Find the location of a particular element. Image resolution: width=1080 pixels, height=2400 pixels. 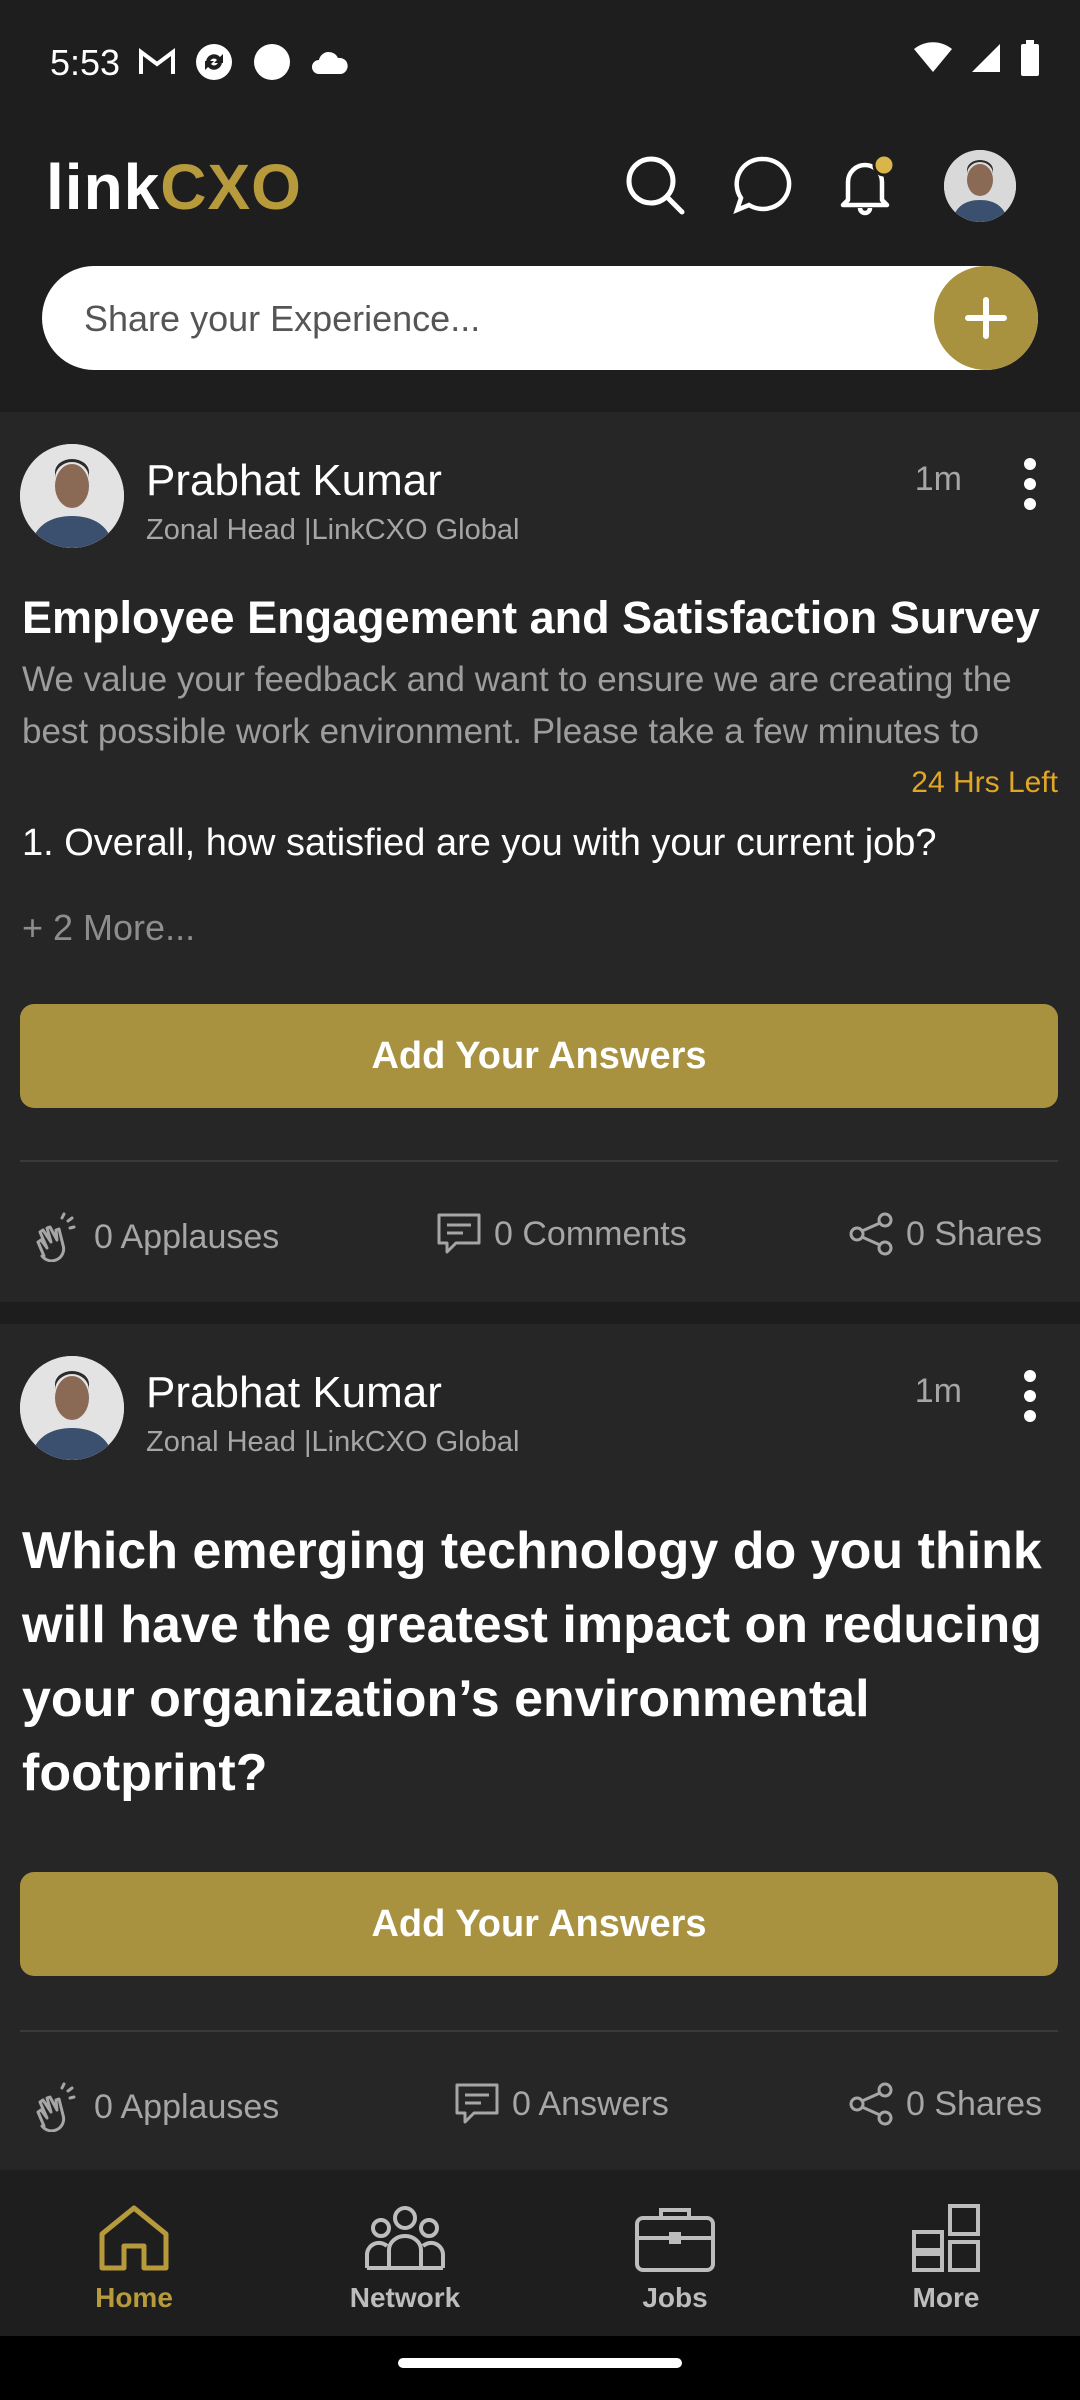

grid-icon is located at coordinates (946, 2238).